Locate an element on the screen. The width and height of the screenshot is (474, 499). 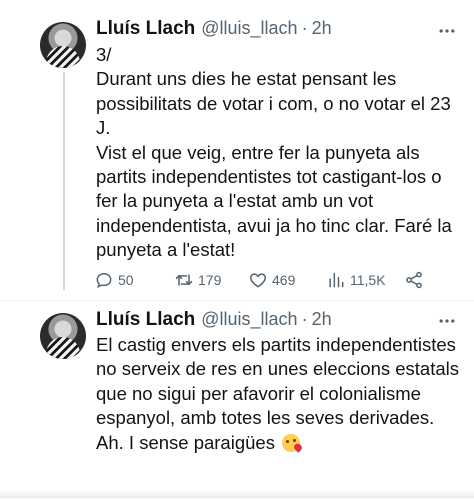
tweet-actions: 50 179 469 11,5K is located at coordinates (264, 280).